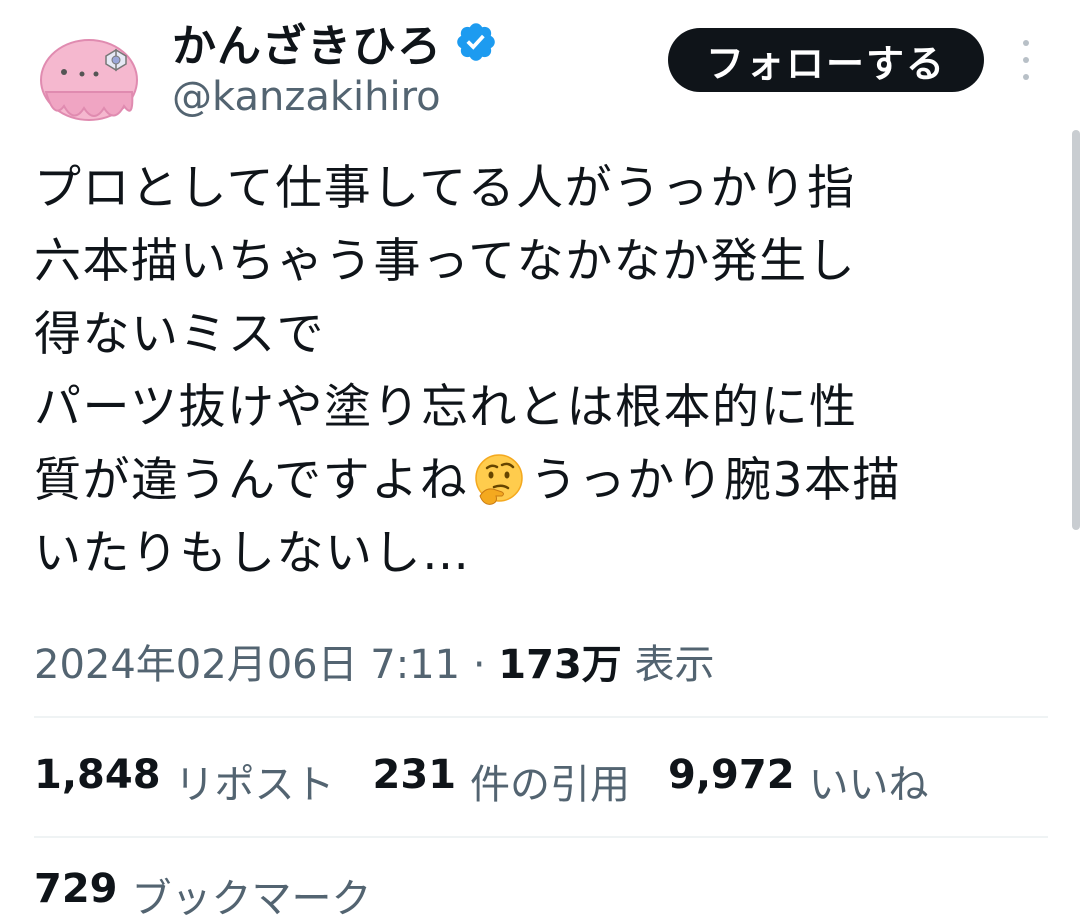 This screenshot has width=1080, height=918. What do you see at coordinates (247, 665) in the screenshot?
I see `tweet-timestamp: 2024年02月06日 7:11` at bounding box center [247, 665].